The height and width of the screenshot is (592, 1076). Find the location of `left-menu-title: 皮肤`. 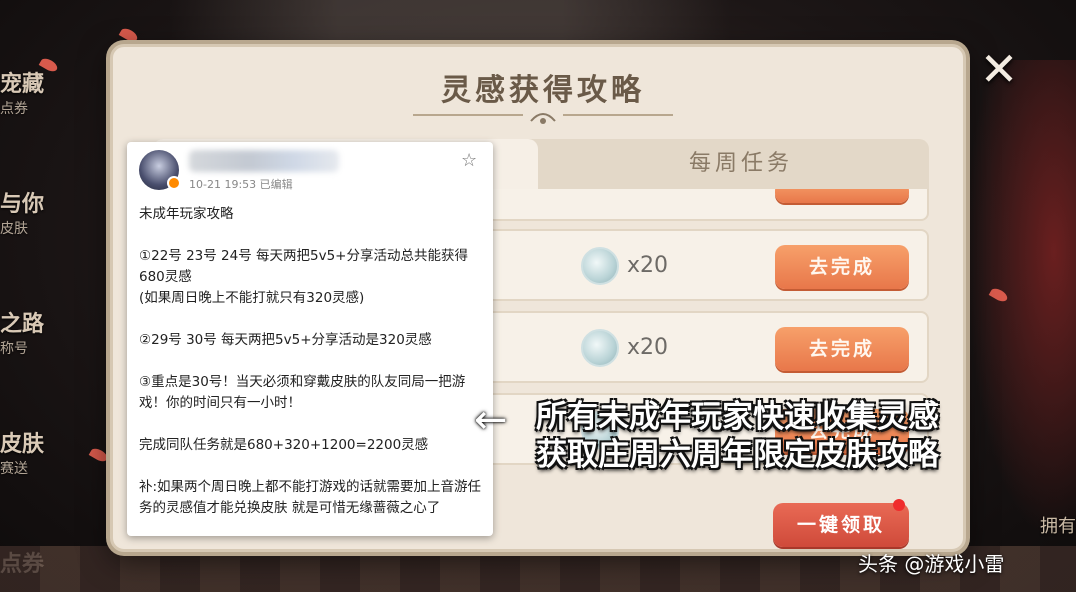

left-menu-title: 皮肤 is located at coordinates (22, 444).